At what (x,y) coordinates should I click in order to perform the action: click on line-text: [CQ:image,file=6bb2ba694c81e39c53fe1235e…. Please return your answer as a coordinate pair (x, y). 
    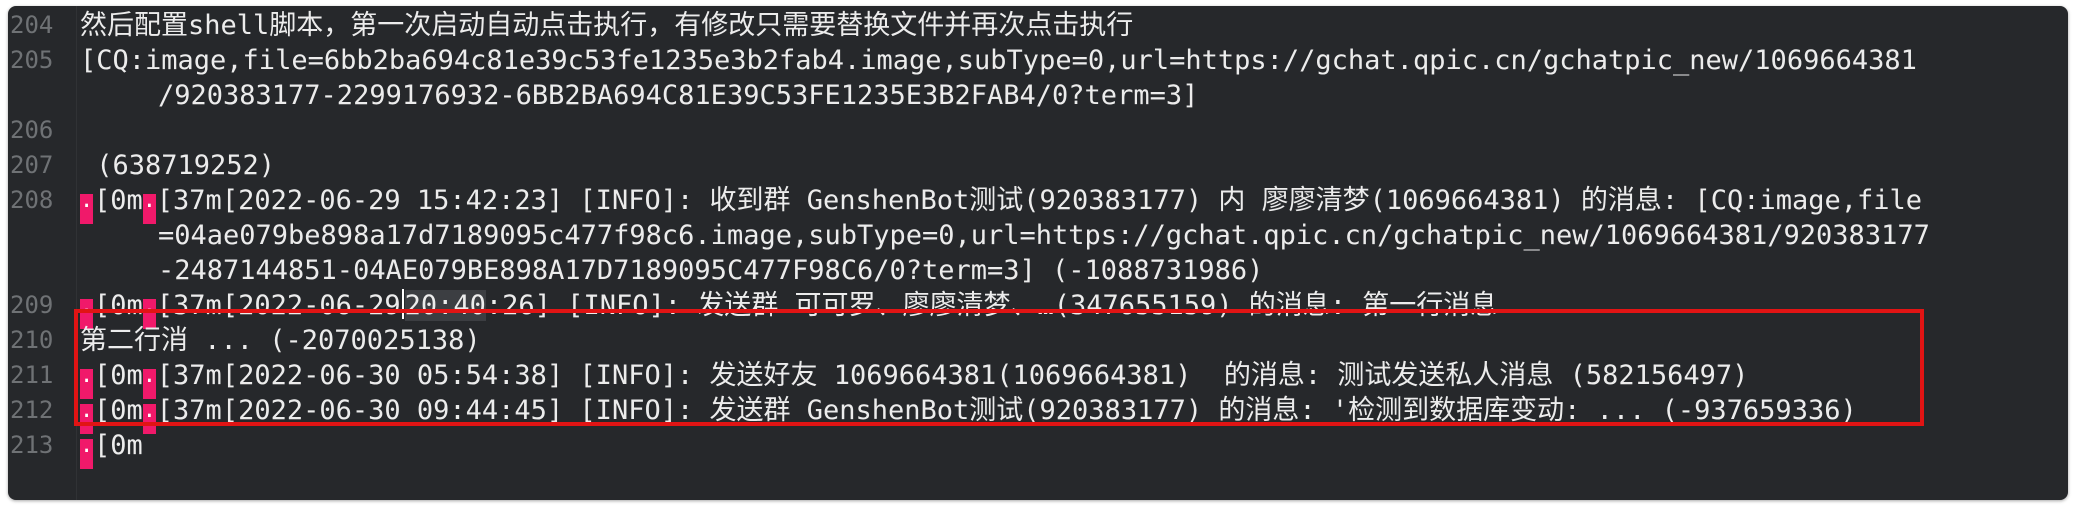
    Looking at the image, I should click on (998, 60).